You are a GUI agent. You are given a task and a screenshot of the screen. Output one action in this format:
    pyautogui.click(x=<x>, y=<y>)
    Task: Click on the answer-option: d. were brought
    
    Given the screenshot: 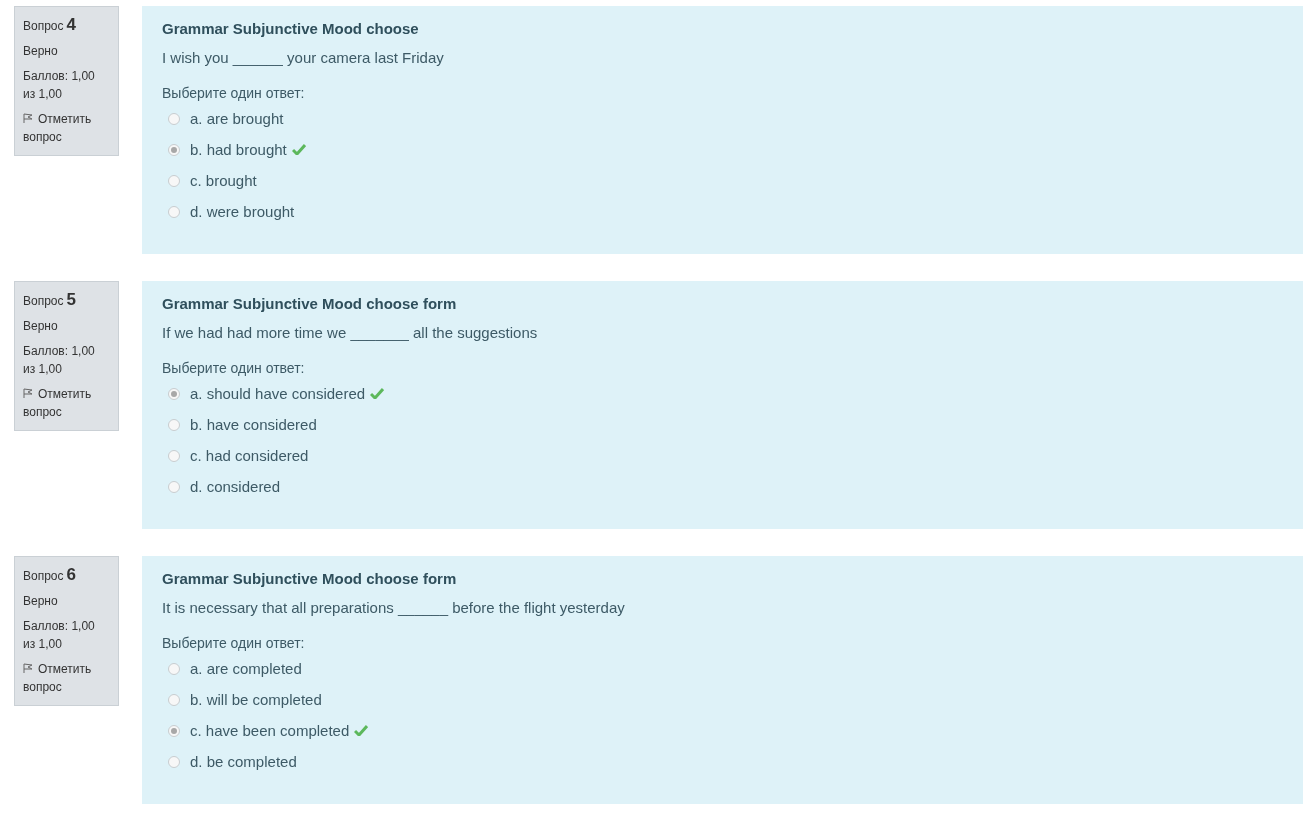 What is the action you would take?
    pyautogui.click(x=242, y=211)
    